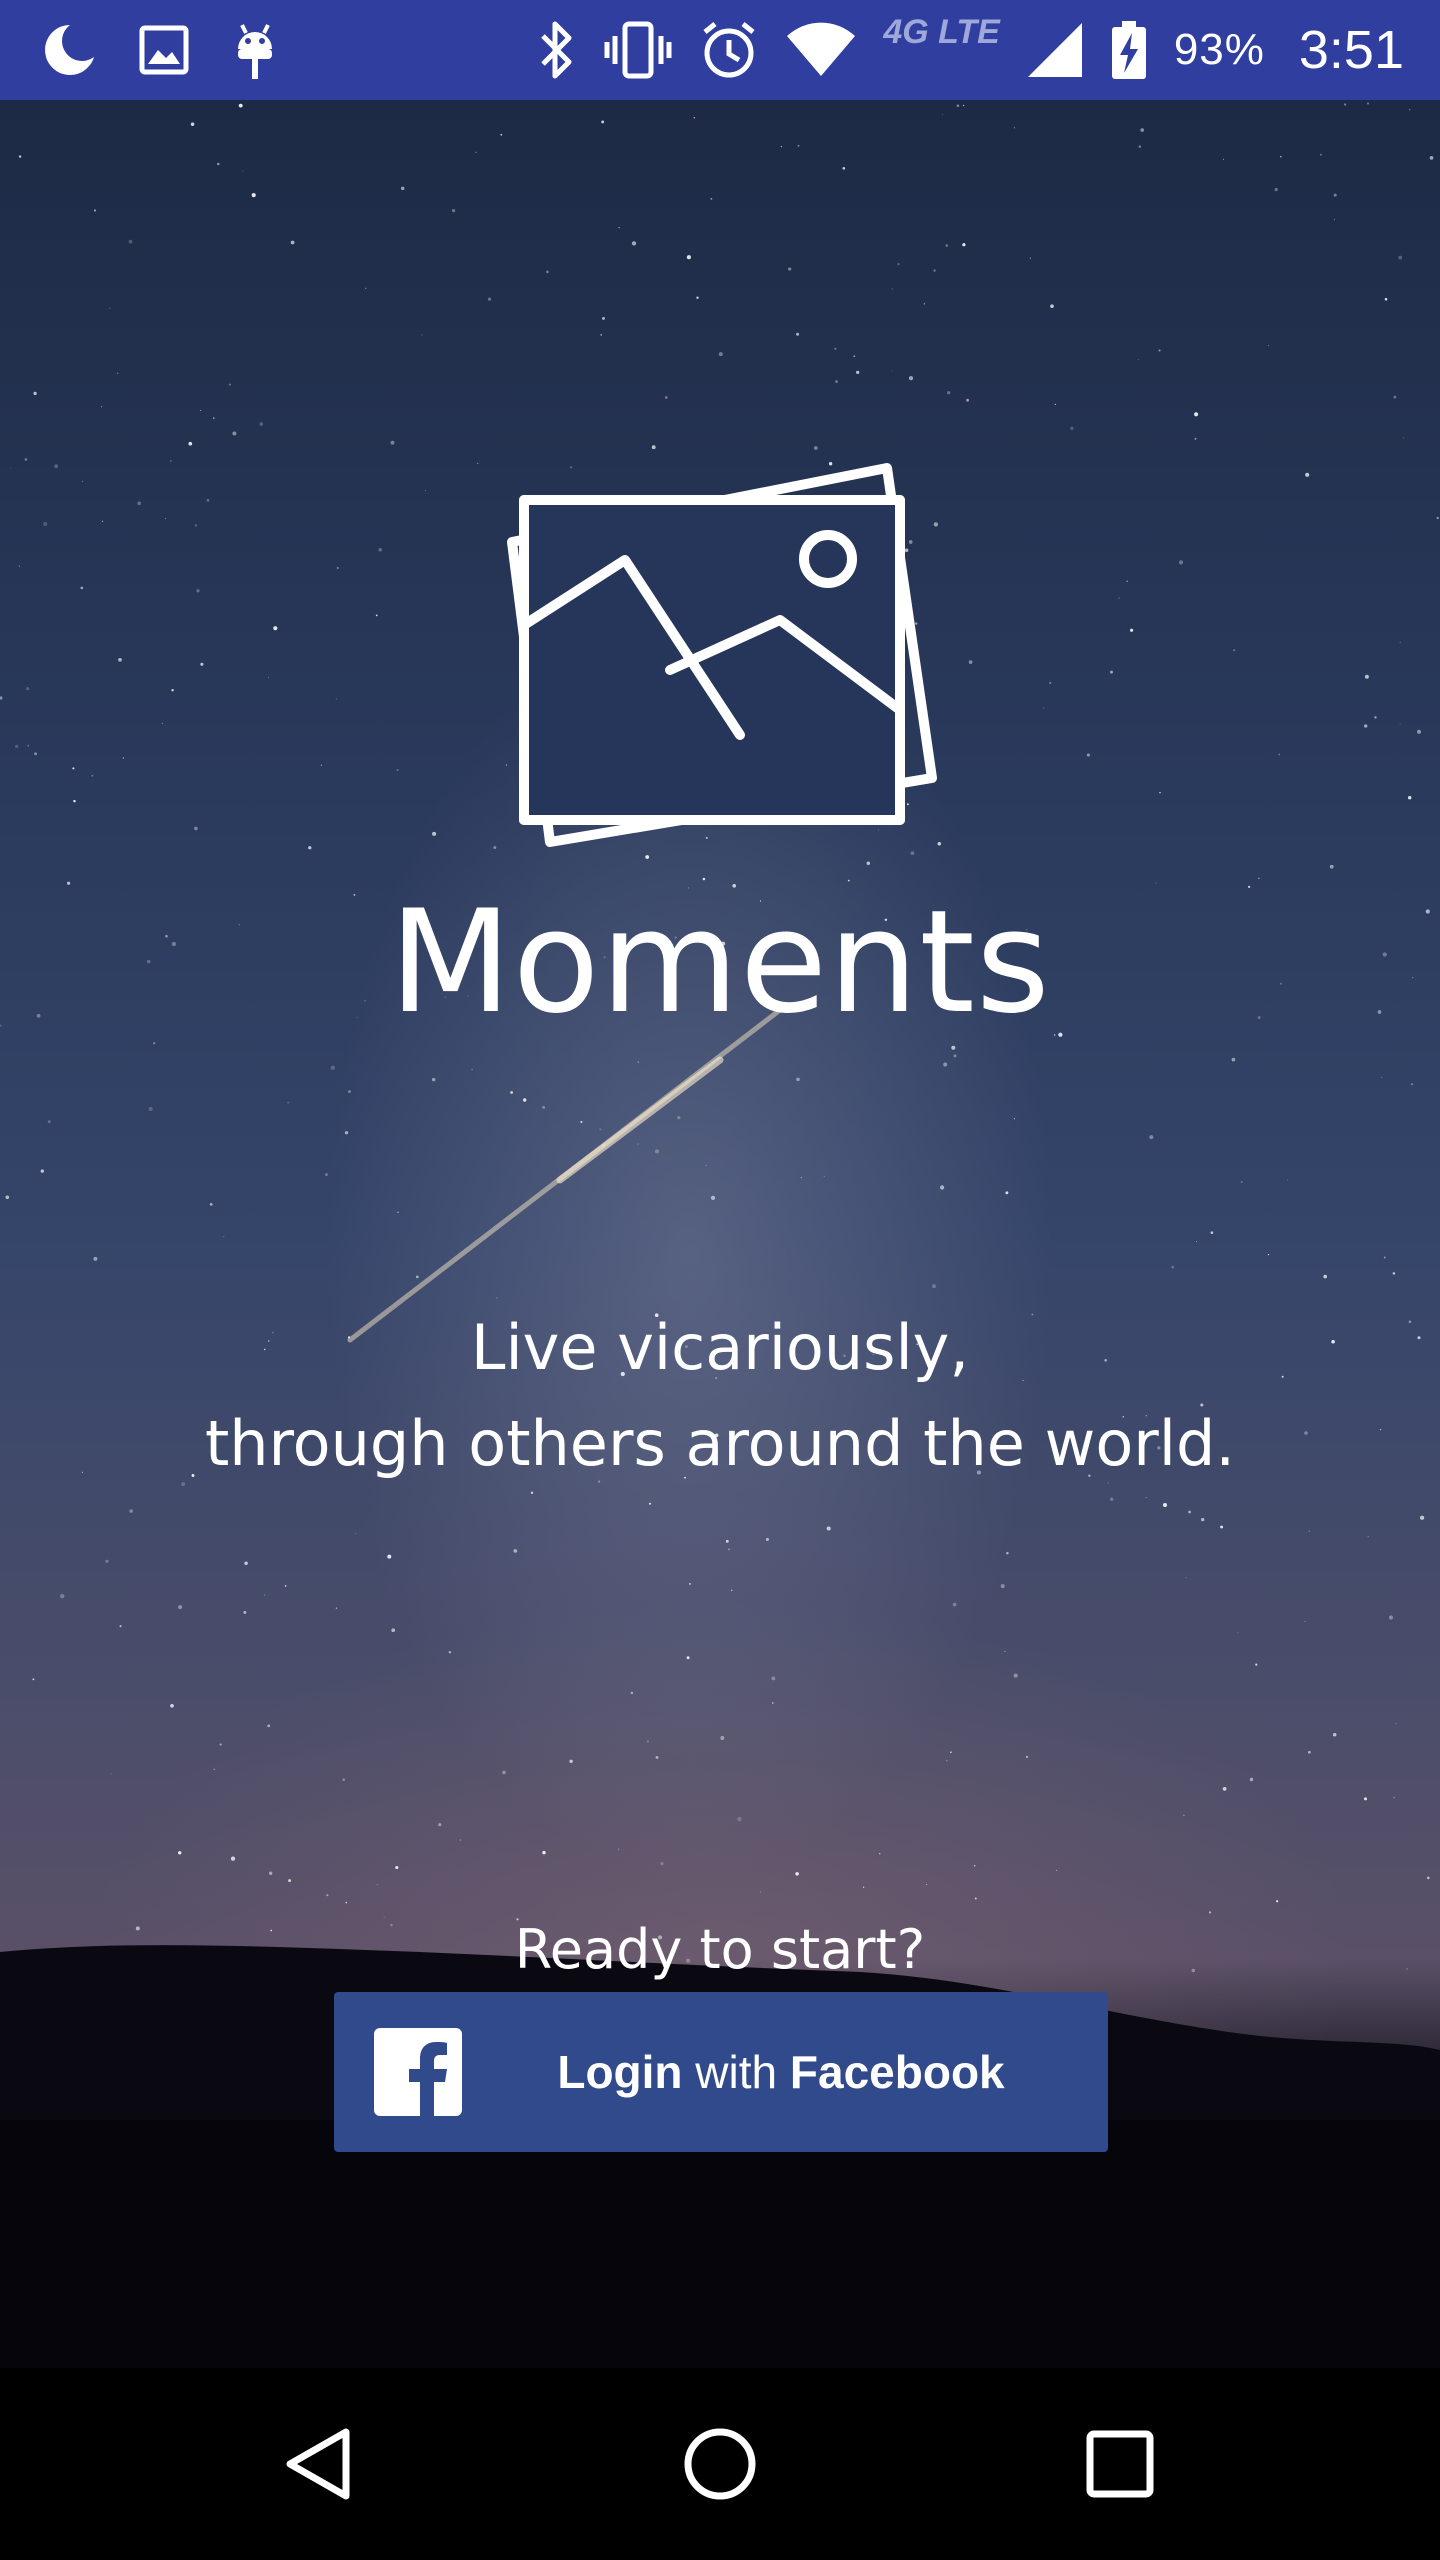 This screenshot has width=1440, height=2560. I want to click on vibrate-icon, so click(638, 50).